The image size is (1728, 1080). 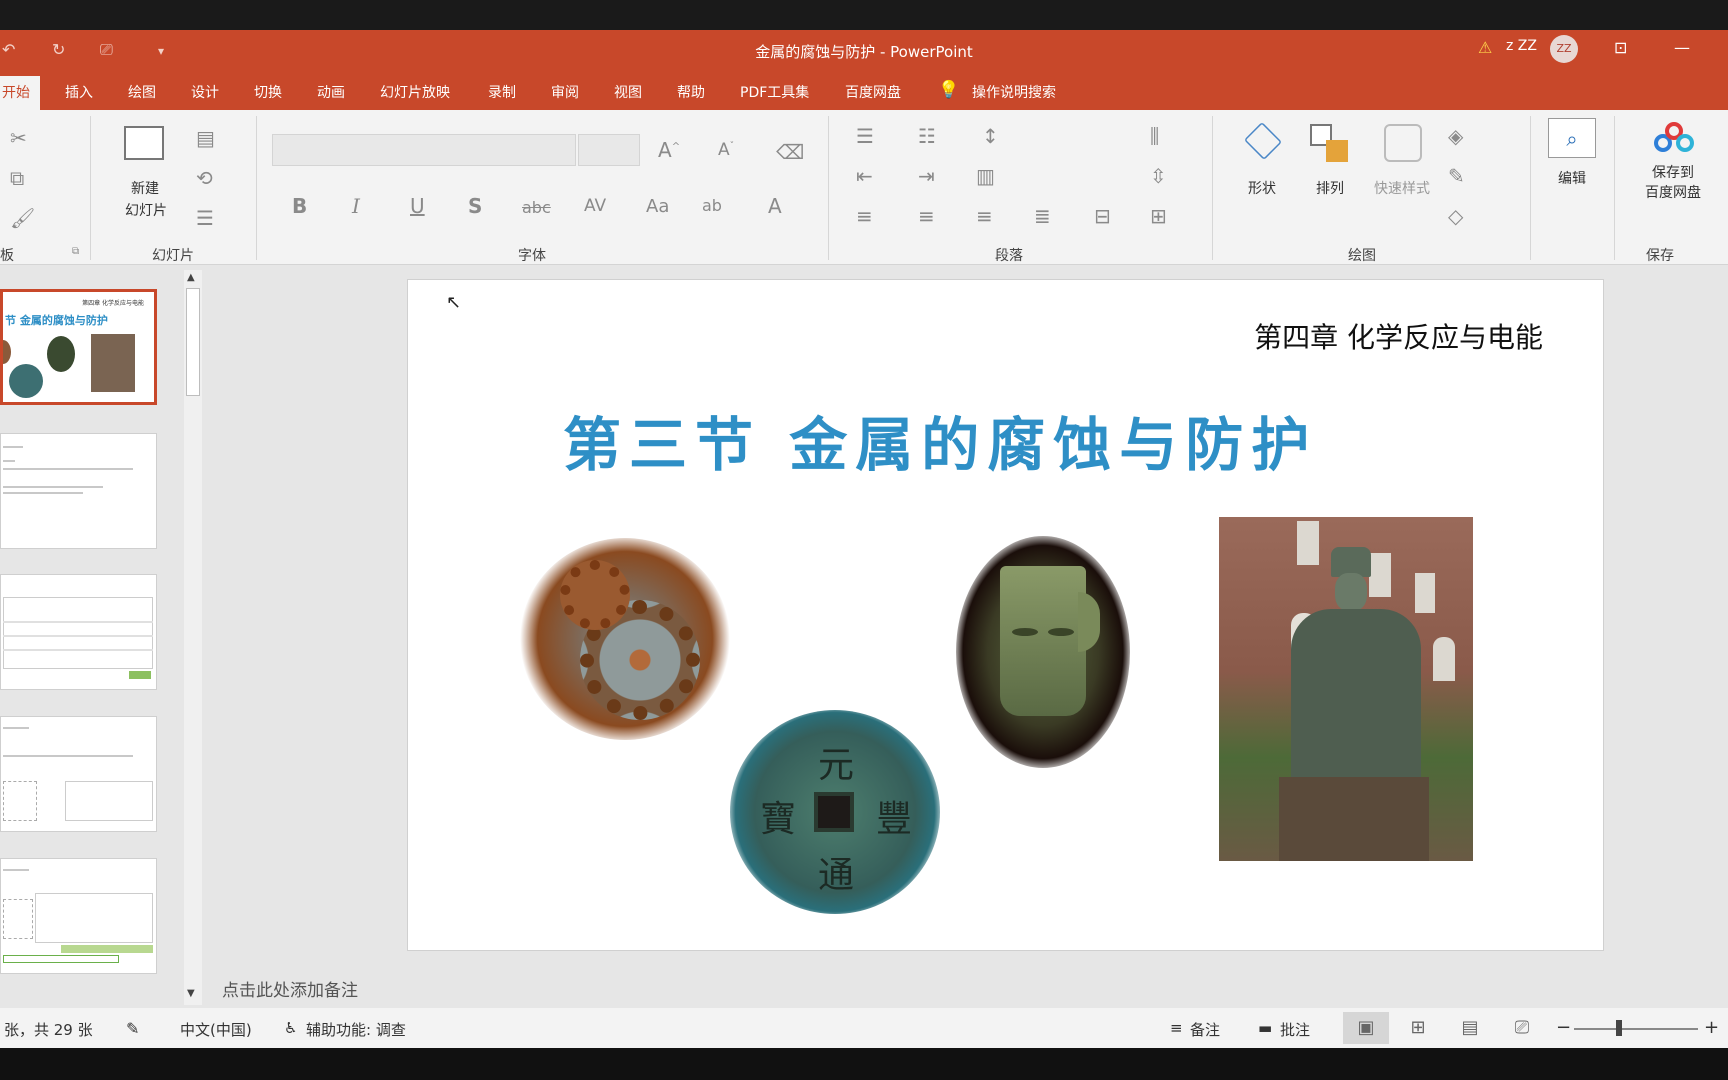 I want to click on align-right-icon: ≡, so click(x=984, y=216).